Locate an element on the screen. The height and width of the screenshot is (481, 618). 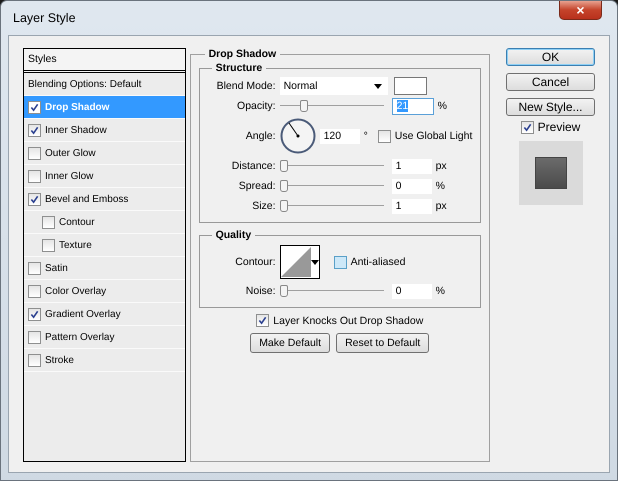
checkbox-label: Use Global Light is located at coordinates (433, 136).